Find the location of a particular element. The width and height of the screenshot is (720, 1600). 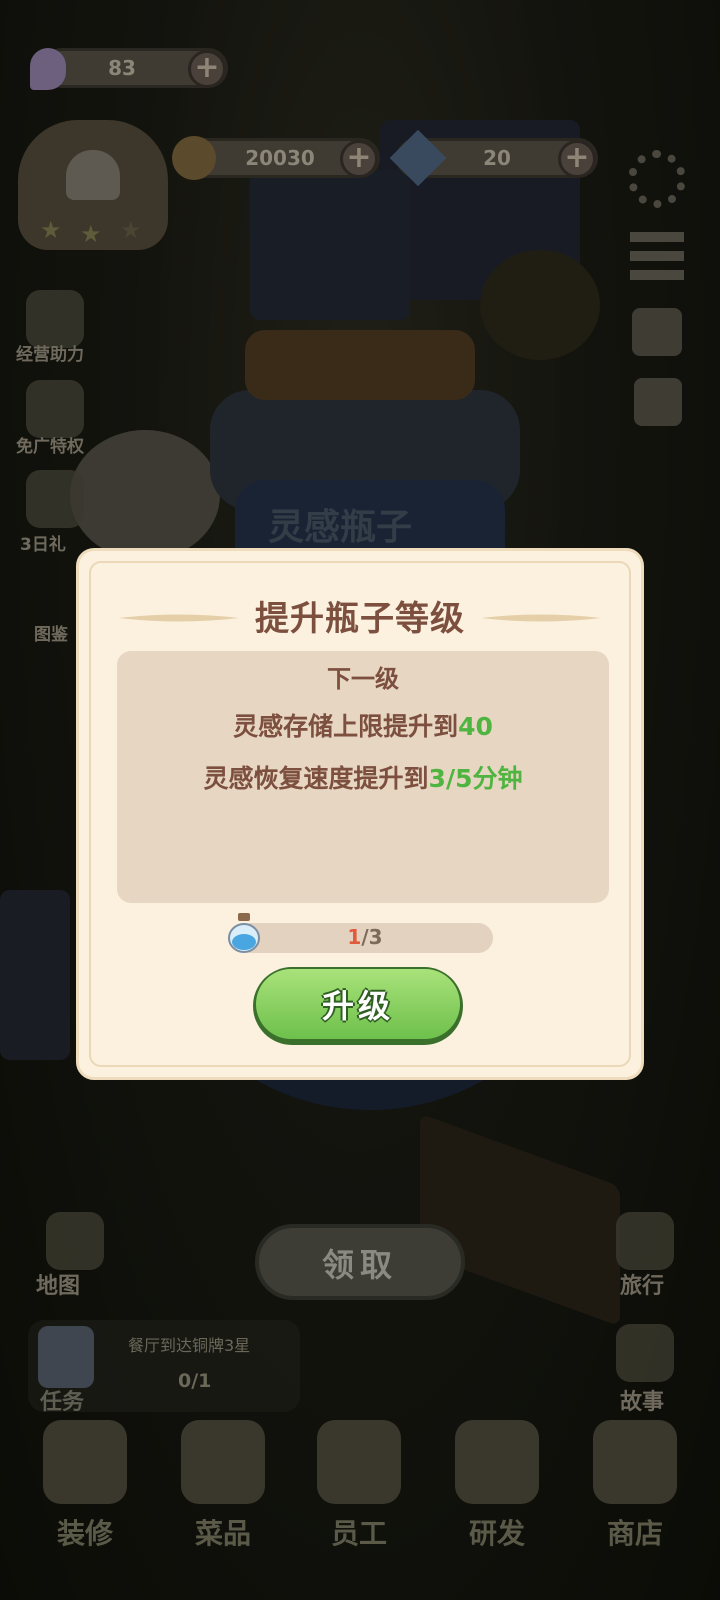

upgrade-progress-text: 1/3 is located at coordinates (365, 937).